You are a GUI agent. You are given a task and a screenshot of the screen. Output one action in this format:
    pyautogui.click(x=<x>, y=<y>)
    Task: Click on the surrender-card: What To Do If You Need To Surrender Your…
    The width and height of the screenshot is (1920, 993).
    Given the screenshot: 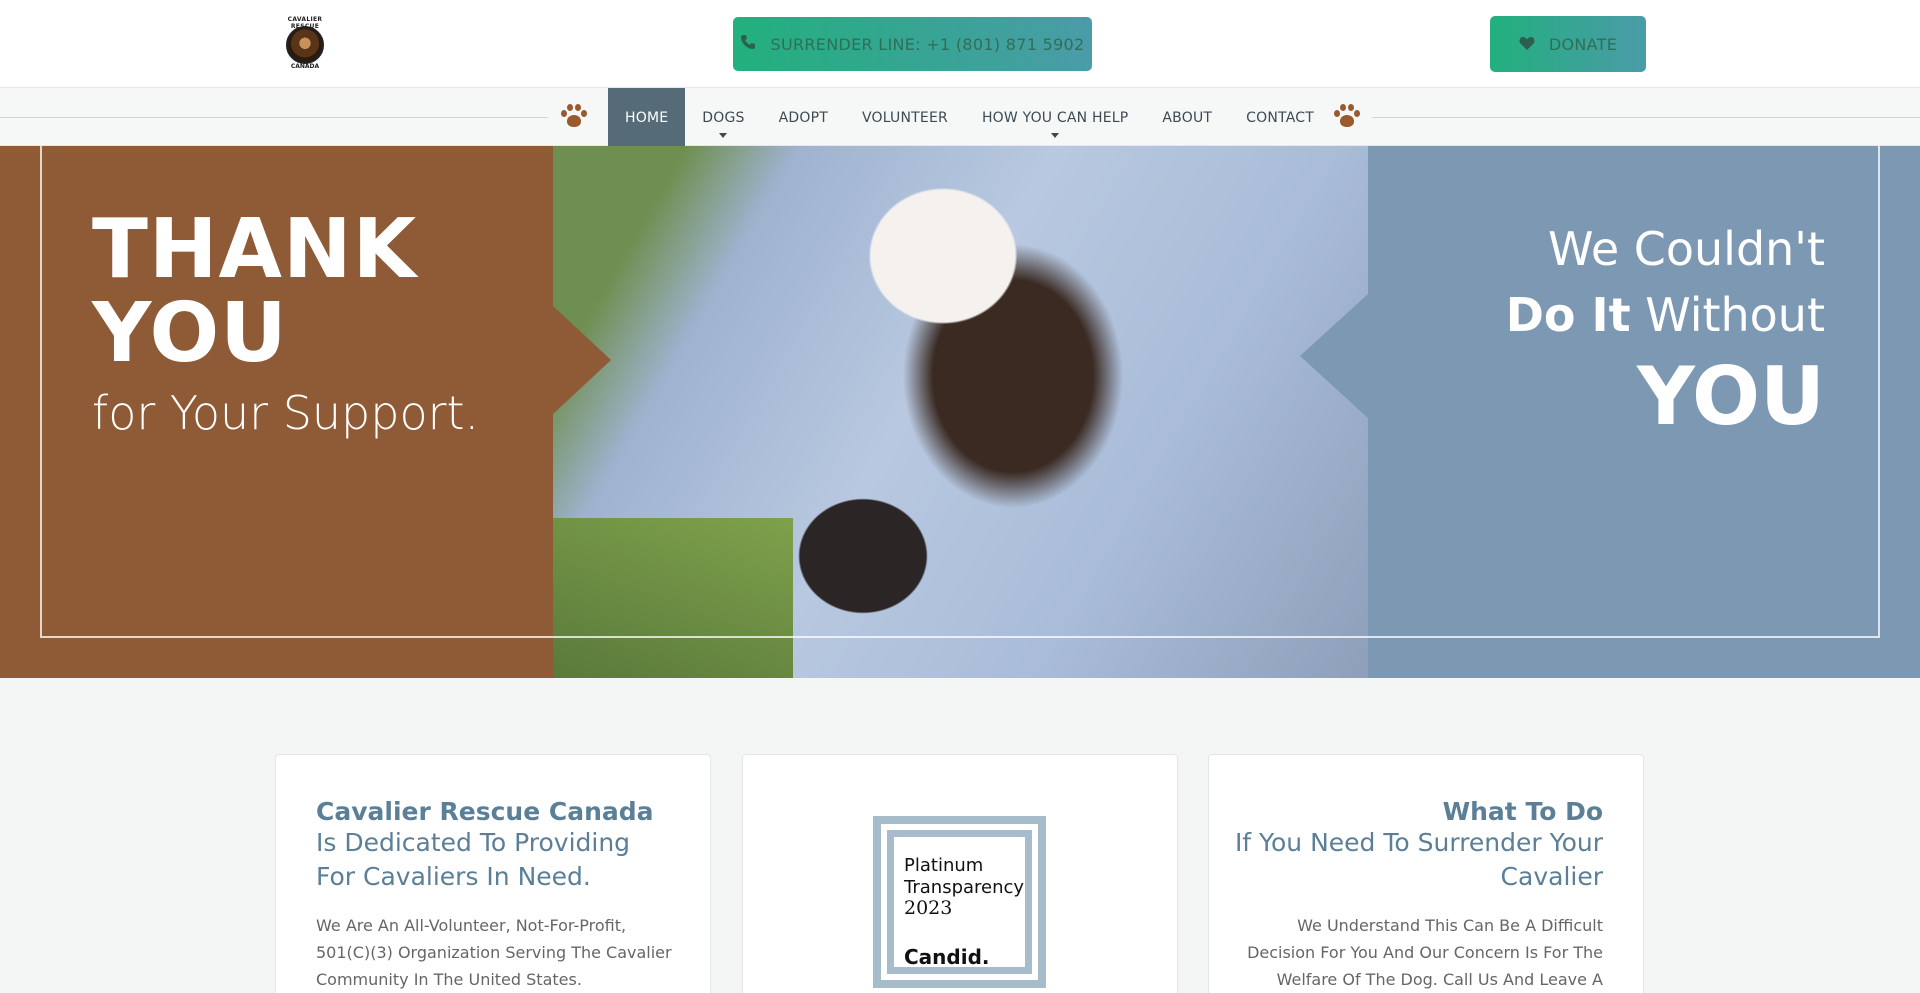 What is the action you would take?
    pyautogui.click(x=1426, y=873)
    